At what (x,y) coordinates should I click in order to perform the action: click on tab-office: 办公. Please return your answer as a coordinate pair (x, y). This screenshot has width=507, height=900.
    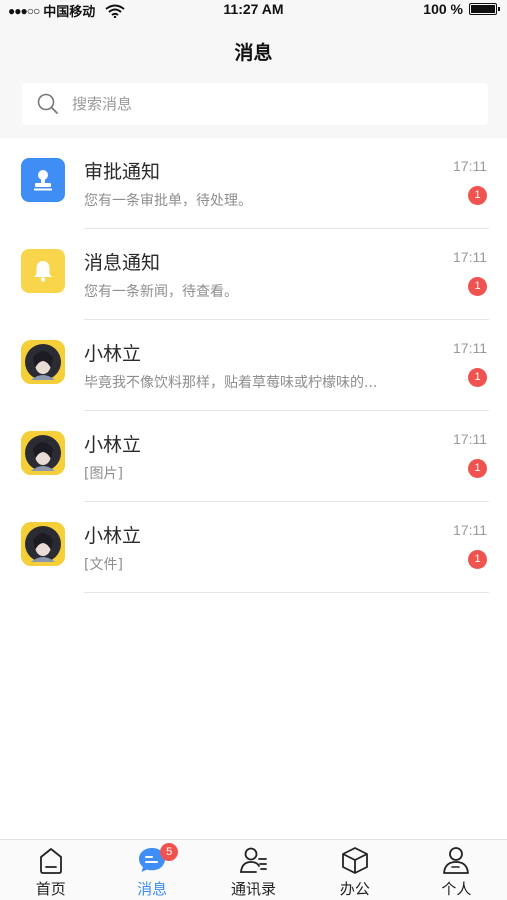
    Looking at the image, I should click on (354, 870).